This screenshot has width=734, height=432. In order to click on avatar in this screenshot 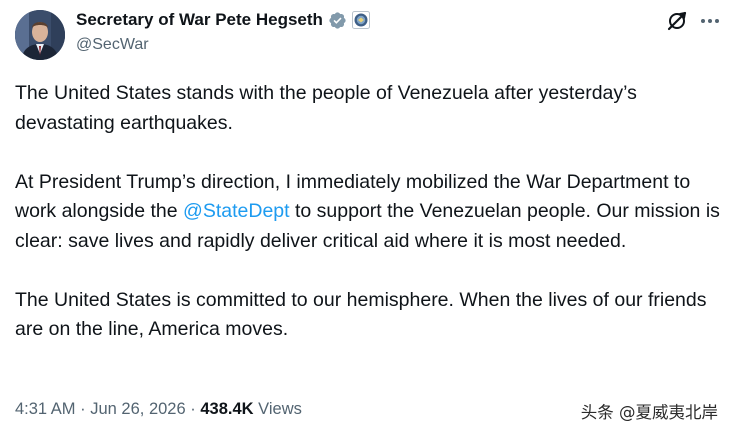, I will do `click(40, 35)`.